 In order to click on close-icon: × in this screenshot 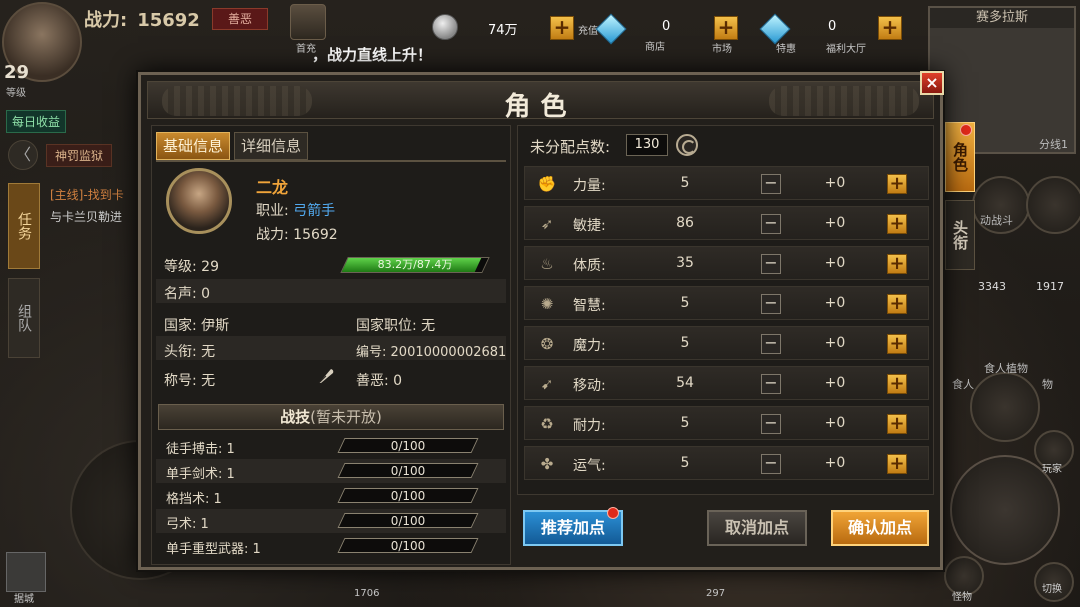, I will do `click(932, 83)`.